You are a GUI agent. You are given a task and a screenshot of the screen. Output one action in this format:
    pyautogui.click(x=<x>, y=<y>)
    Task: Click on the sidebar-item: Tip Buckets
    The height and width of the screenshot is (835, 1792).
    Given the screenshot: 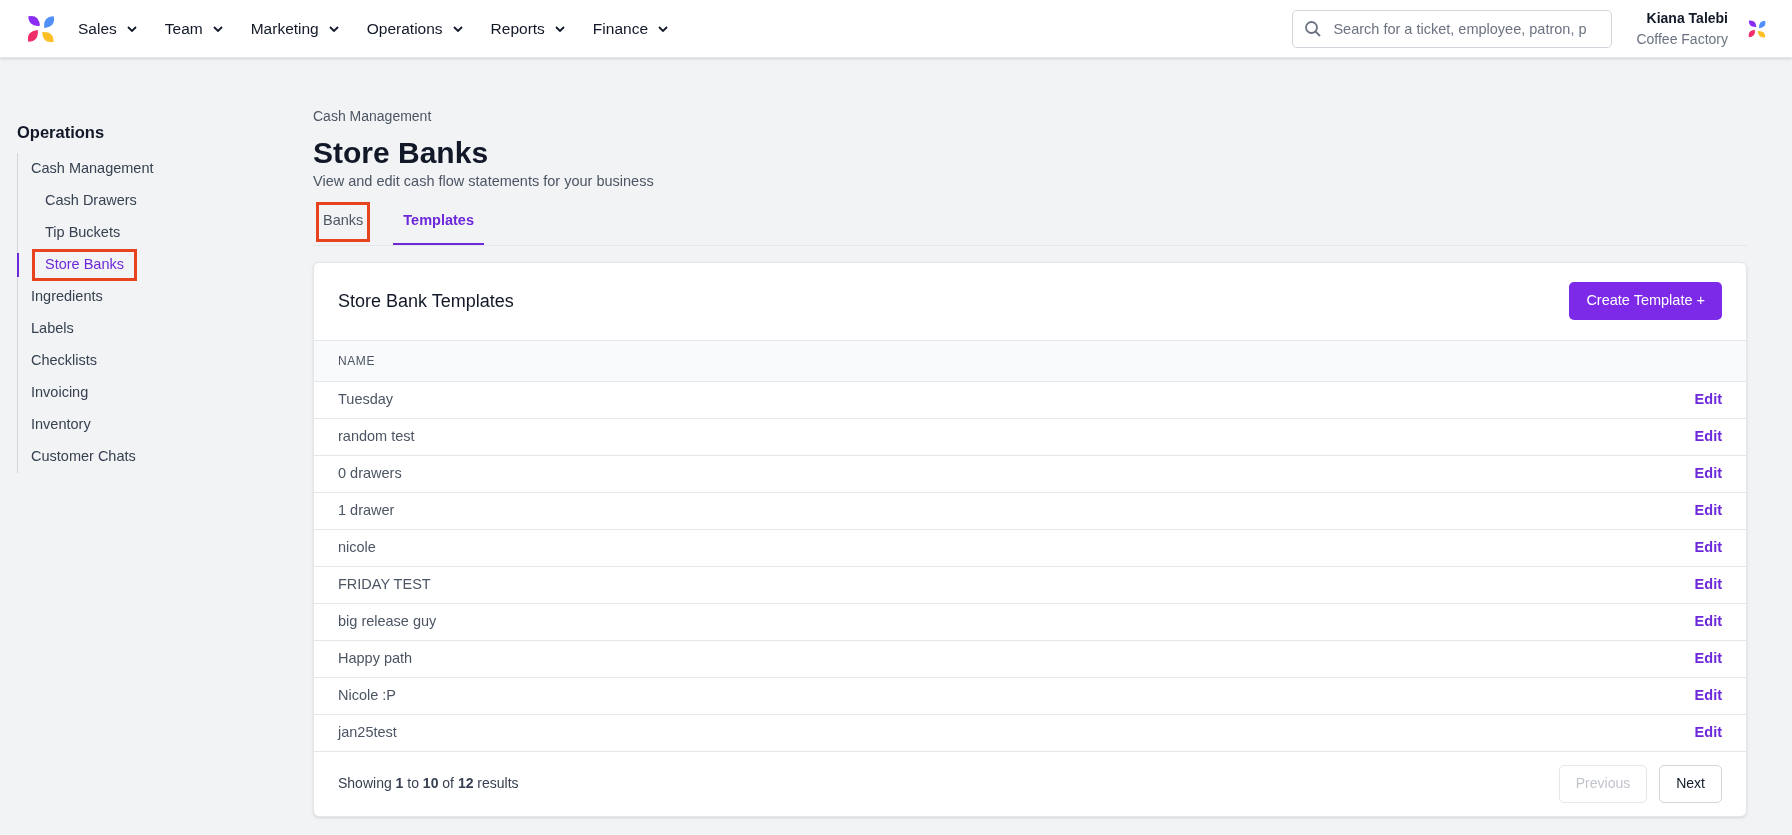 What is the action you would take?
    pyautogui.click(x=83, y=232)
    